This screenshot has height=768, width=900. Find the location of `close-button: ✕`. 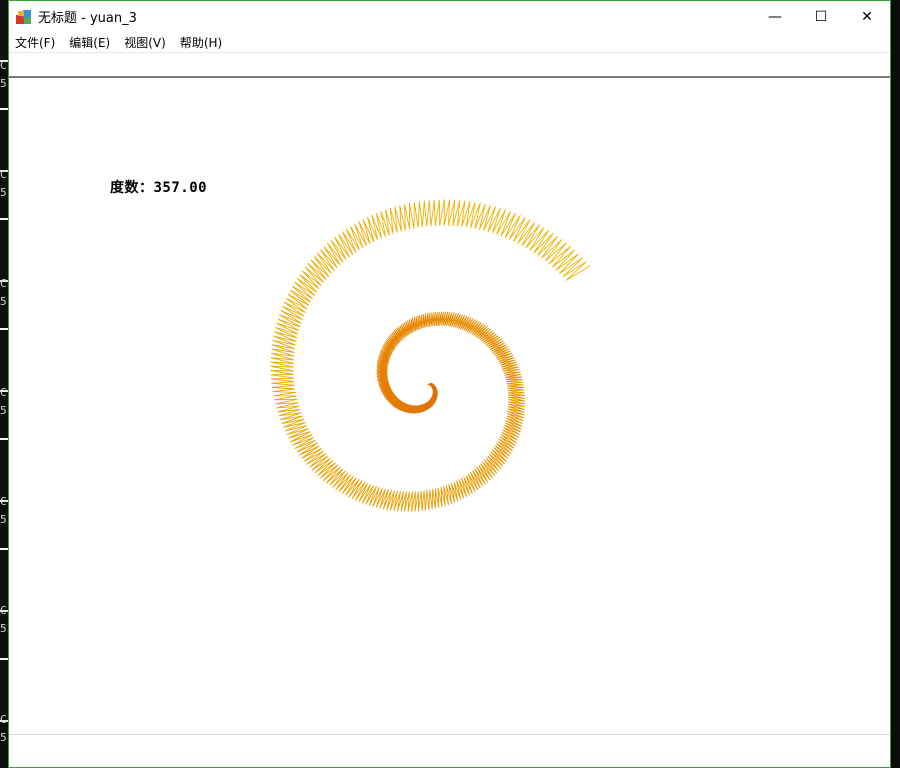

close-button: ✕ is located at coordinates (867, 16).